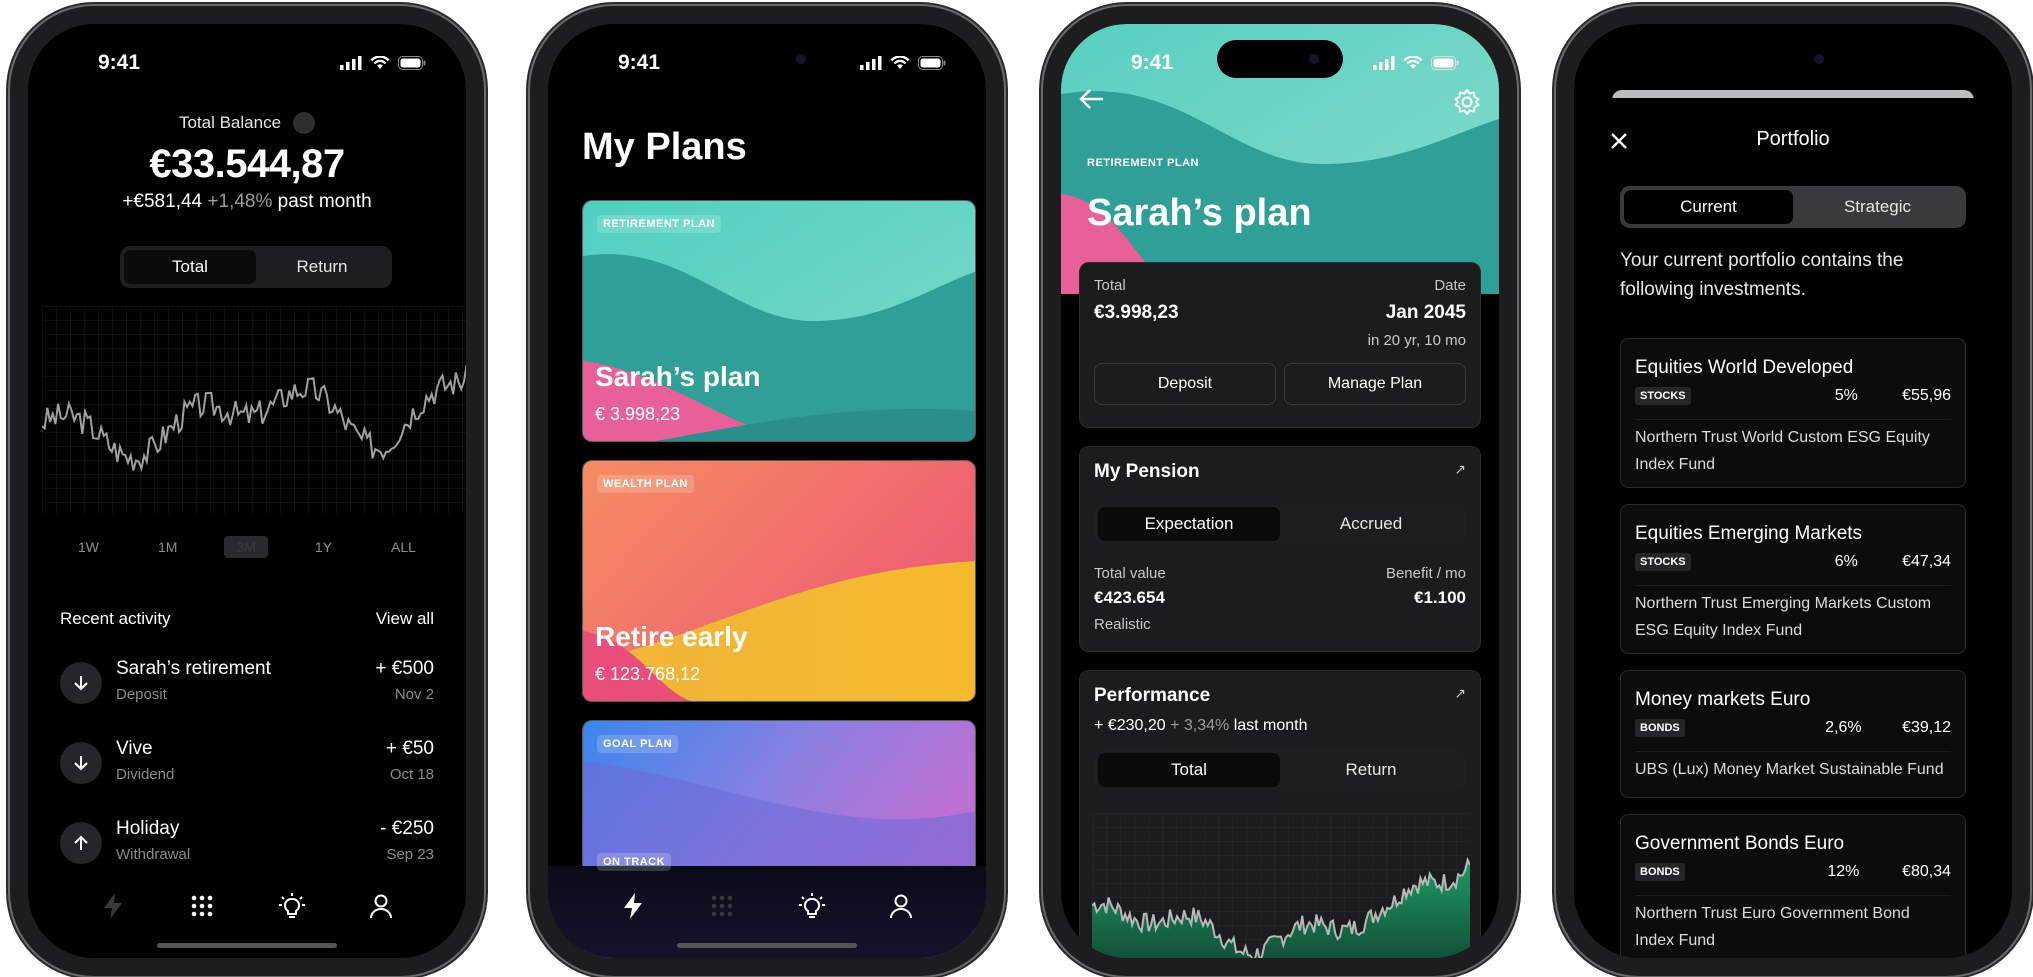  I want to click on activity-name: Vive, so click(134, 748).